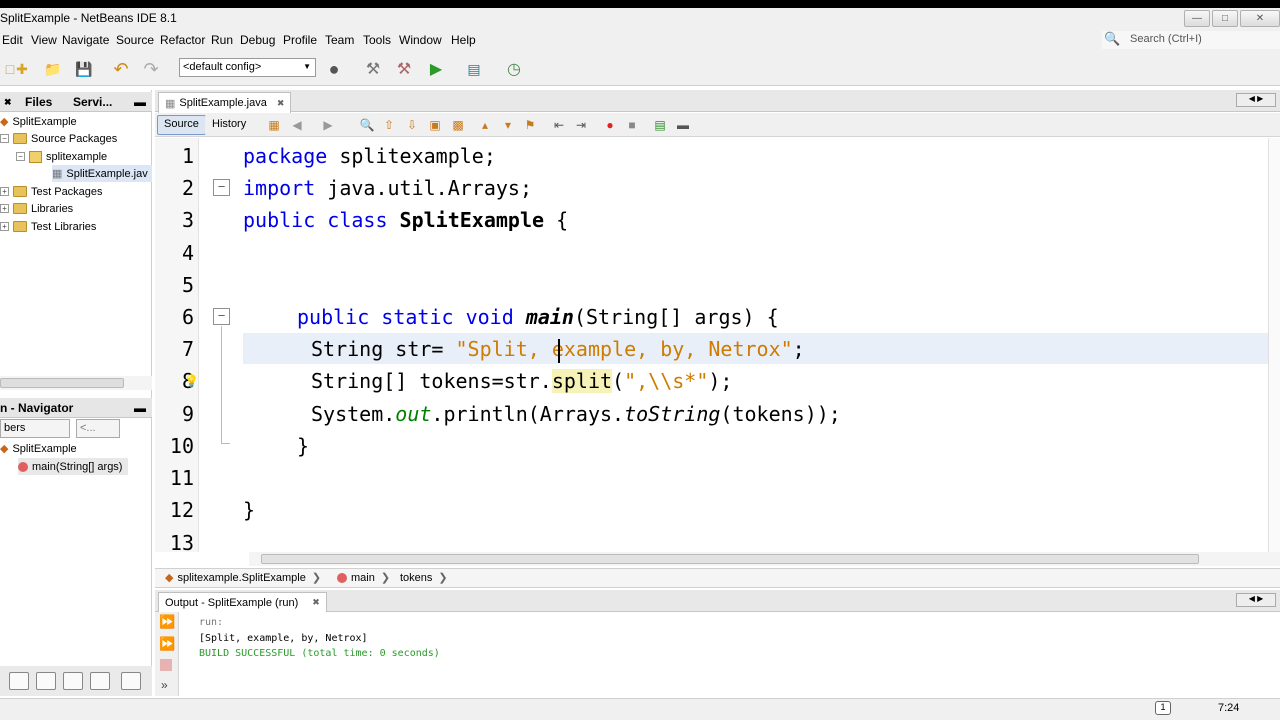 The width and height of the screenshot is (1280, 720). I want to click on tree-item-package: − splitexample, so click(61, 156).